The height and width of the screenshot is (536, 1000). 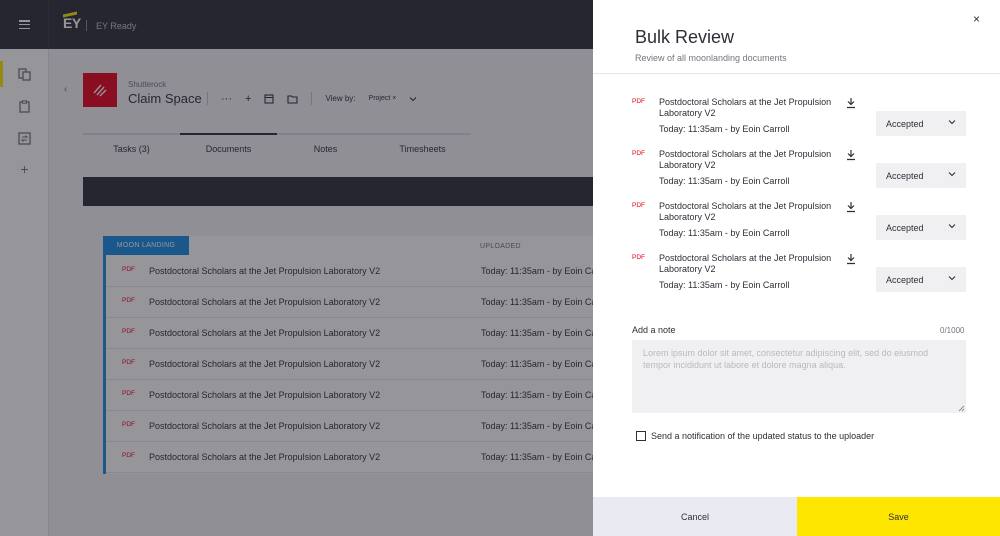 What do you see at coordinates (961, 408) in the screenshot?
I see `resize-handle-icon` at bounding box center [961, 408].